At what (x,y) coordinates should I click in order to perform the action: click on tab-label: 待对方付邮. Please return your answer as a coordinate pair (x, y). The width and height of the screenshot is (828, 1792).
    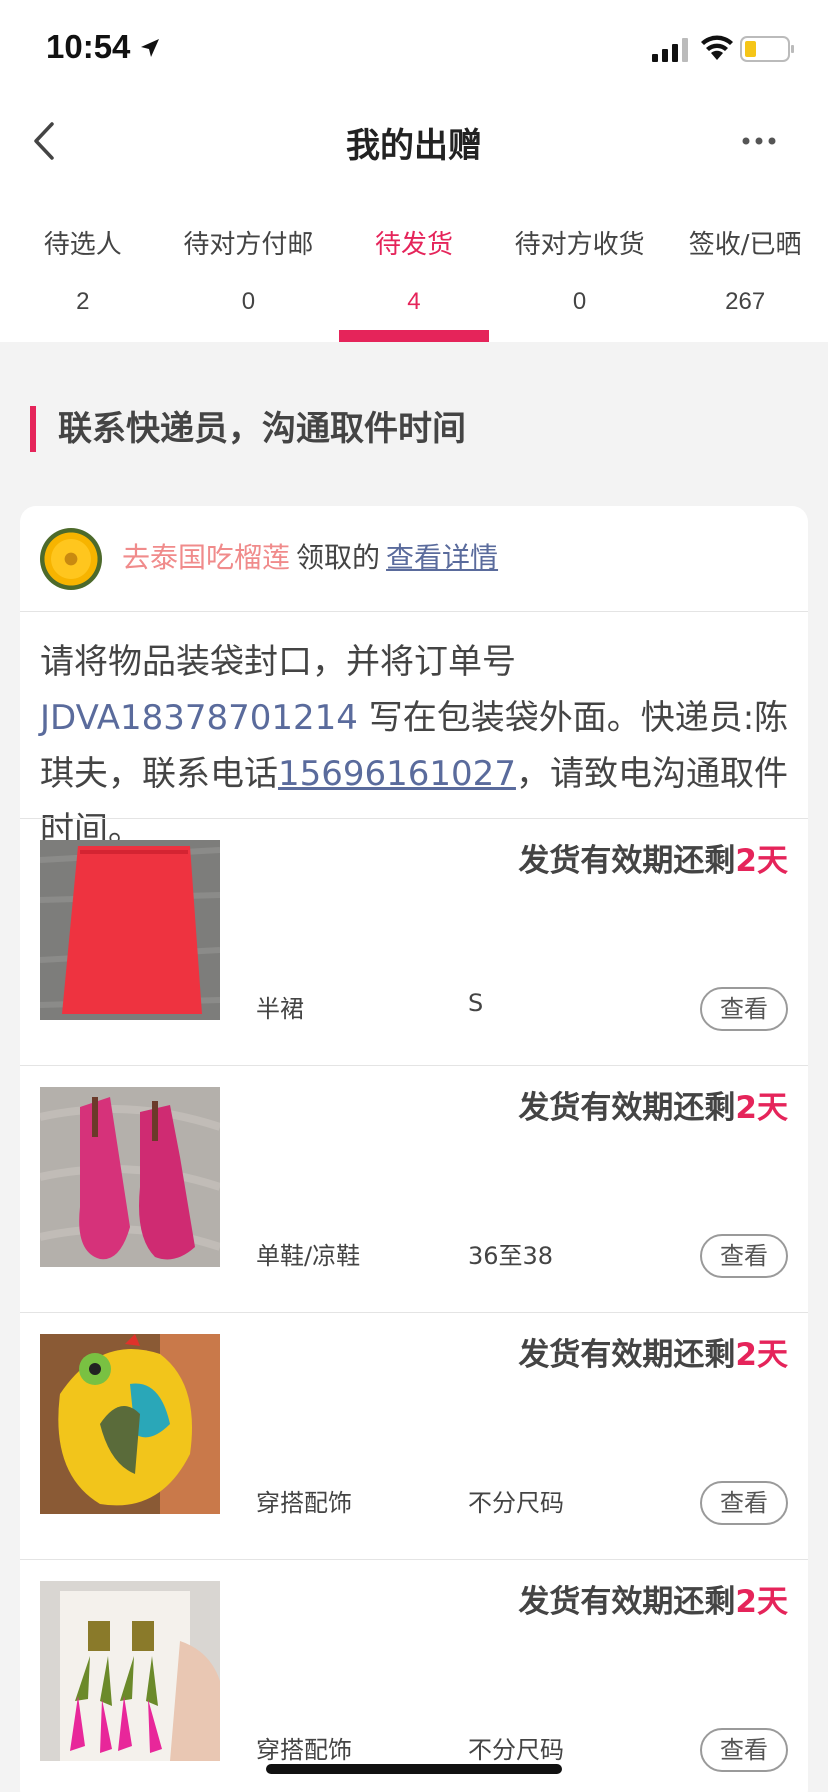
    Looking at the image, I should click on (248, 245).